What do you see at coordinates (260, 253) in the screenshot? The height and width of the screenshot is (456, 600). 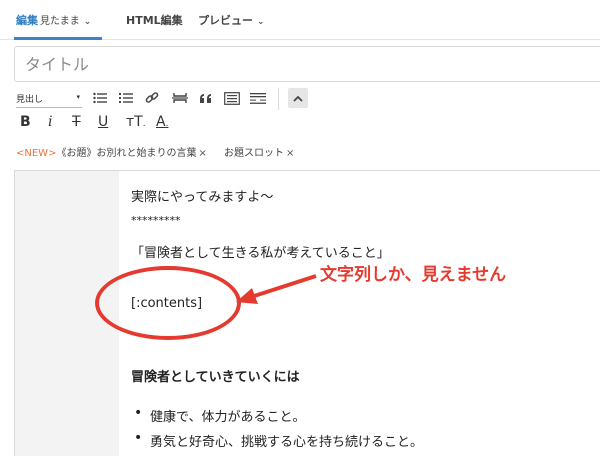 I see `body-quote-line: 「冒険者として生きる私が考えていること」` at bounding box center [260, 253].